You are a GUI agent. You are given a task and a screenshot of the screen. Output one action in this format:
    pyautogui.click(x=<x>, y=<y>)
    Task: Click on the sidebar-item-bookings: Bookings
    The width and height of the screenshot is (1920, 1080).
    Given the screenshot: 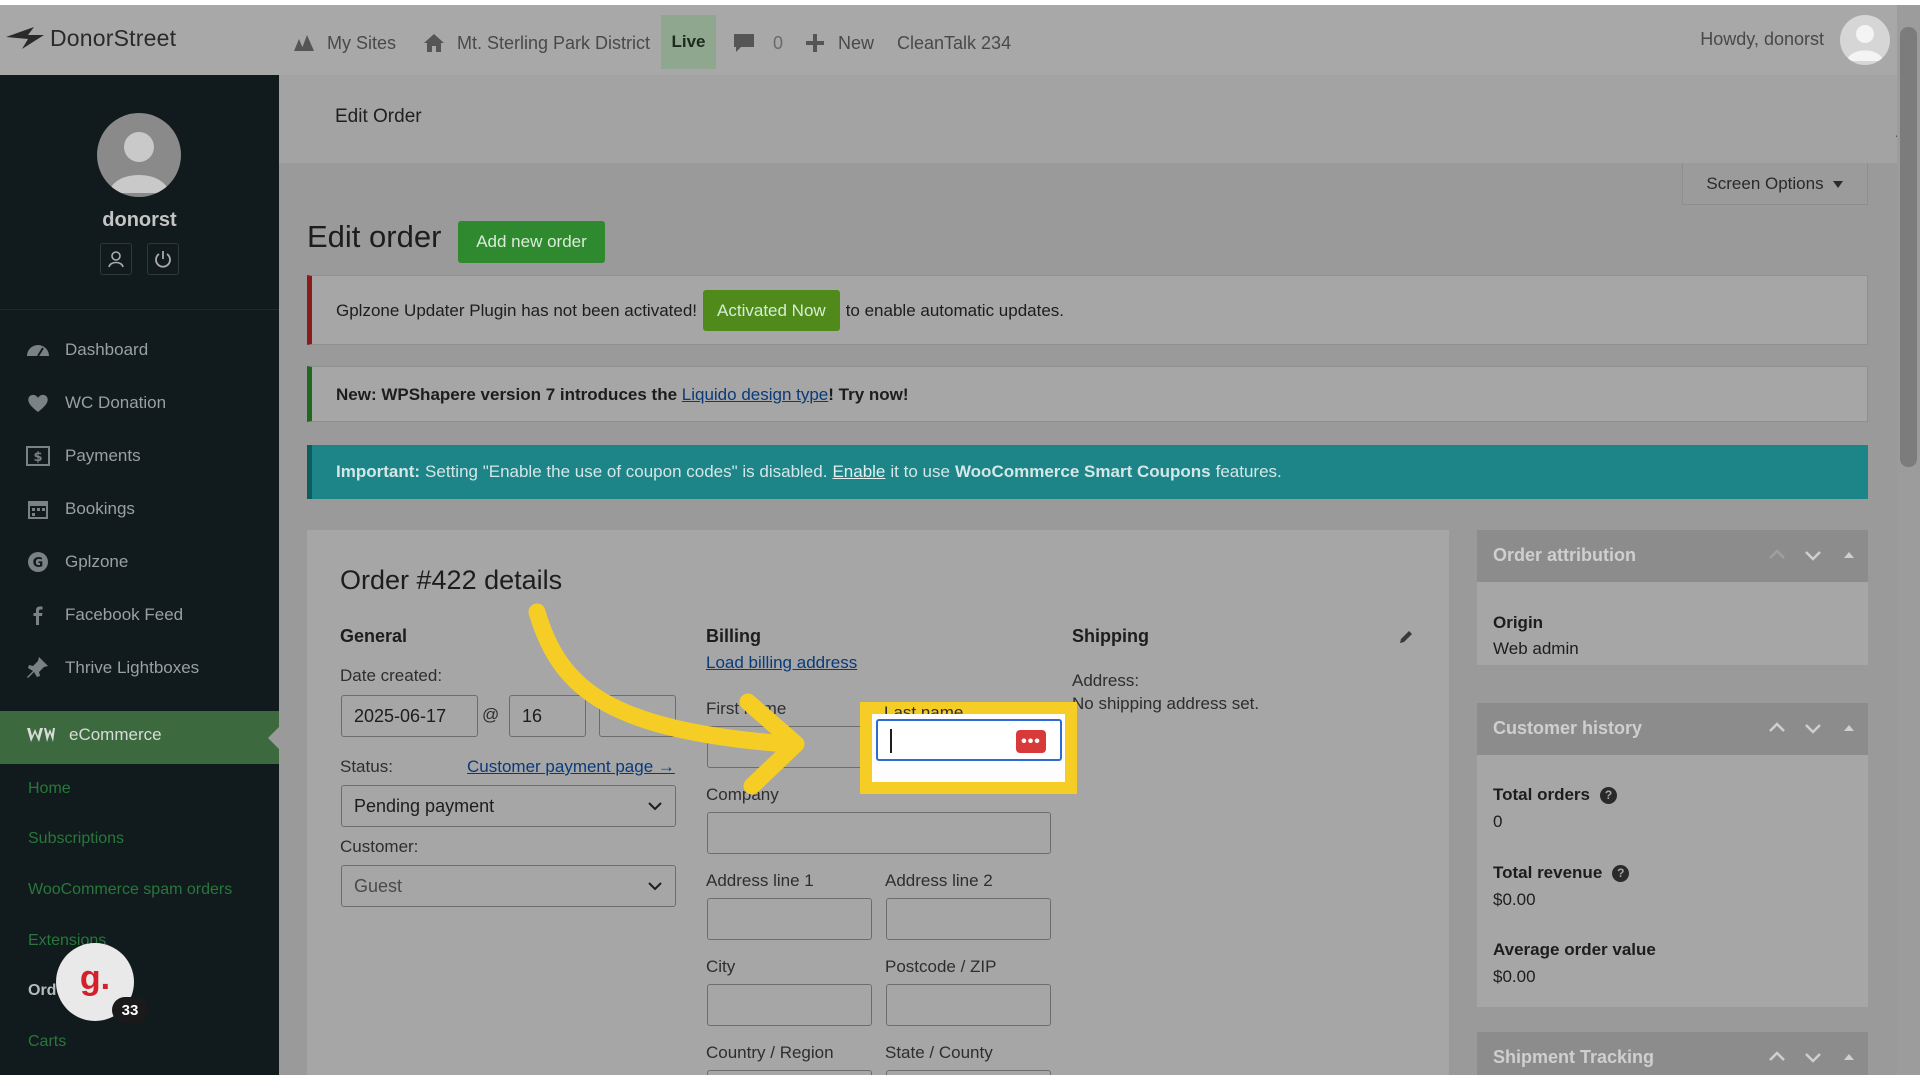 What is the action you would take?
    pyautogui.click(x=80, y=509)
    